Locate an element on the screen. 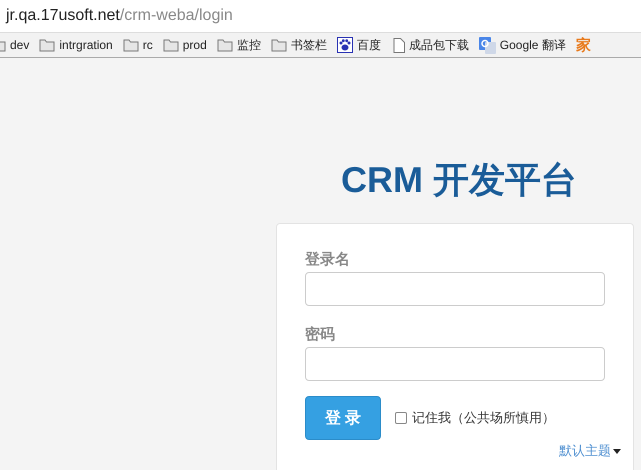 Image resolution: width=641 pixels, height=470 pixels. bookmark-item: 百度 is located at coordinates (358, 45).